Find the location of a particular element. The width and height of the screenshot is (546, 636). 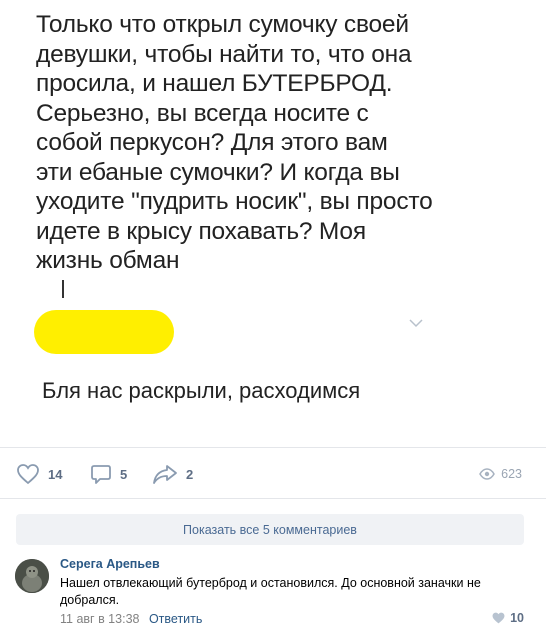

comment-button: 5 is located at coordinates (108, 474).